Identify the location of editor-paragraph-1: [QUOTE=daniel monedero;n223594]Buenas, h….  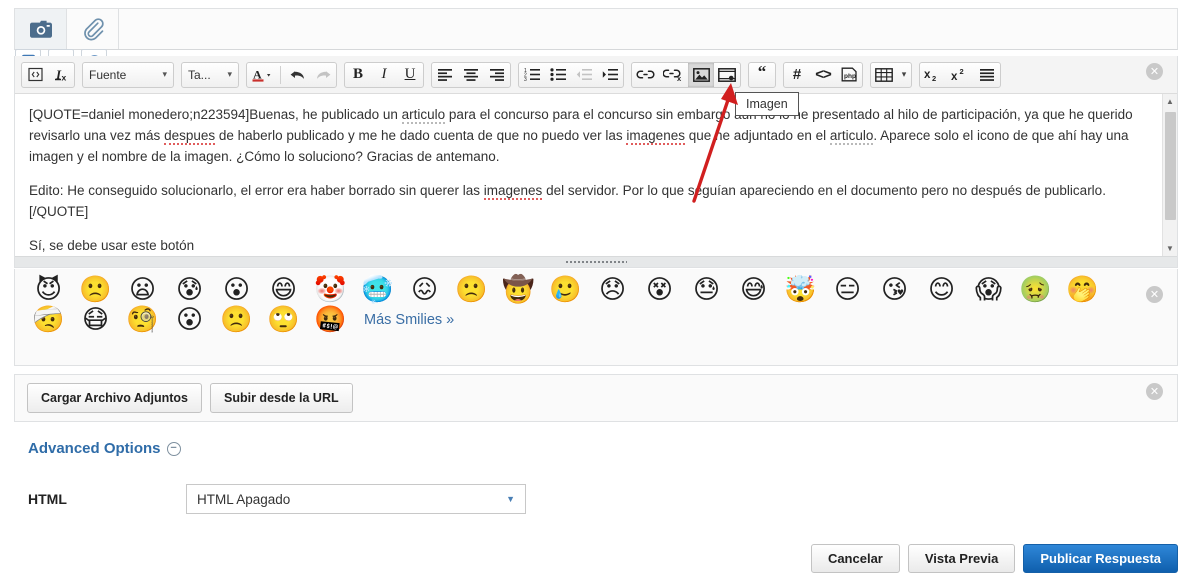
(594, 135).